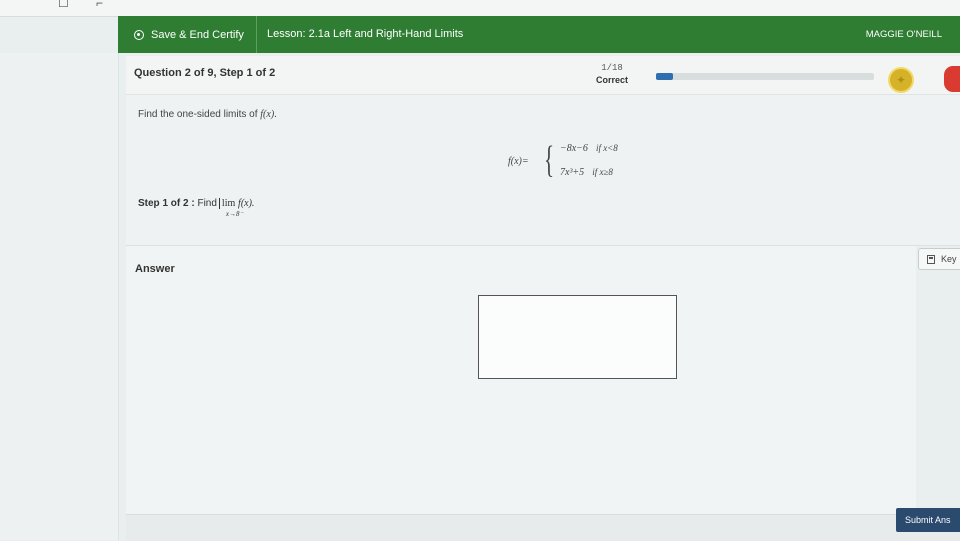 The image size is (960, 541). I want to click on progress-fill, so click(665, 76).